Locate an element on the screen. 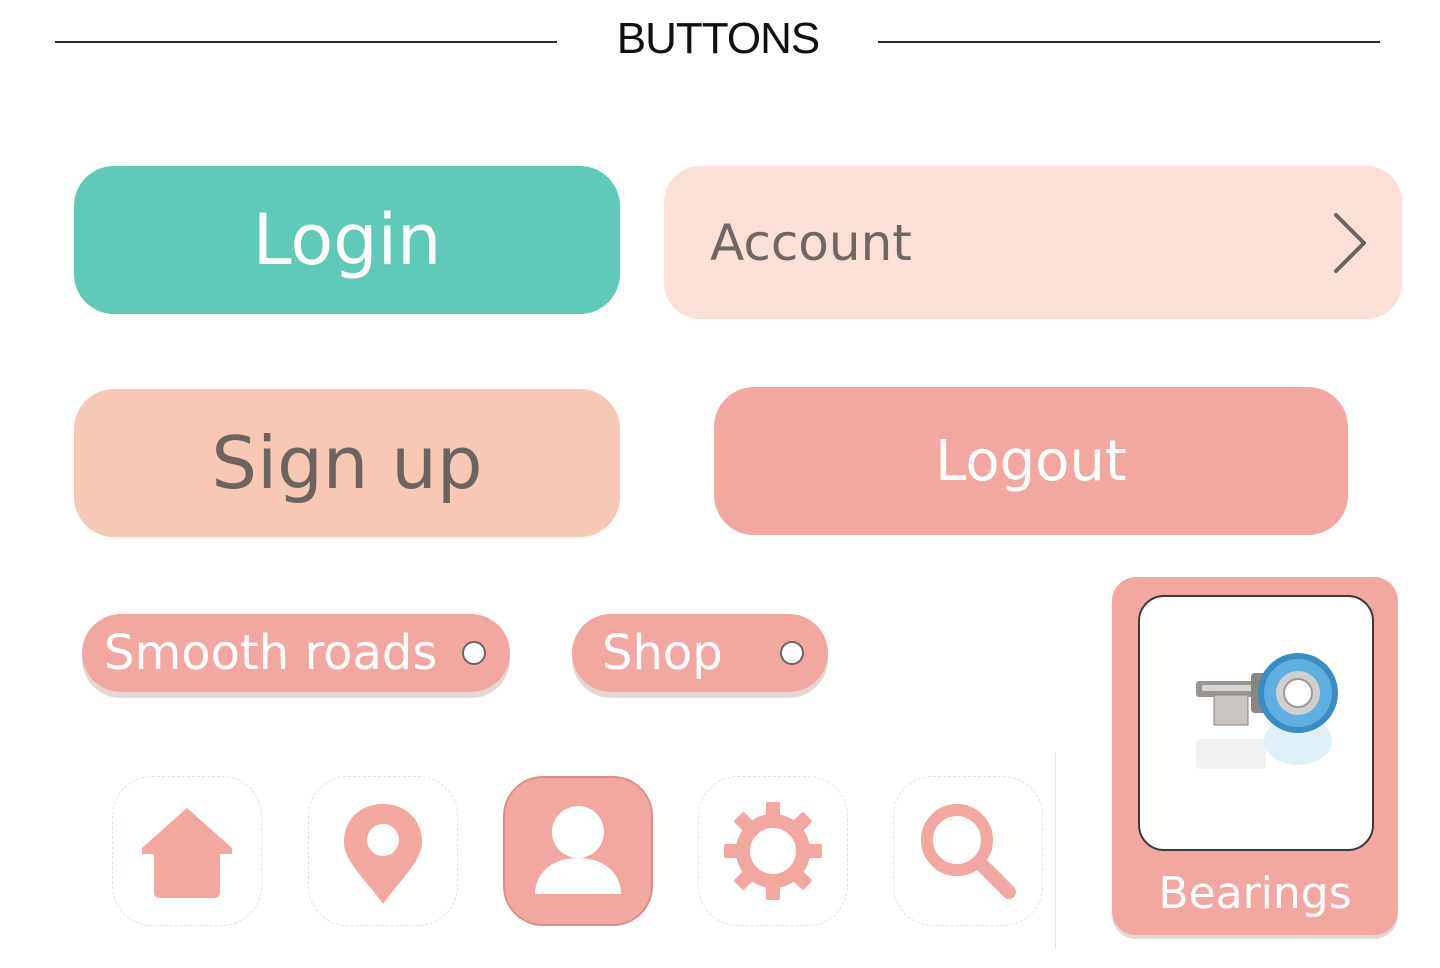  gear-icon is located at coordinates (773, 851).